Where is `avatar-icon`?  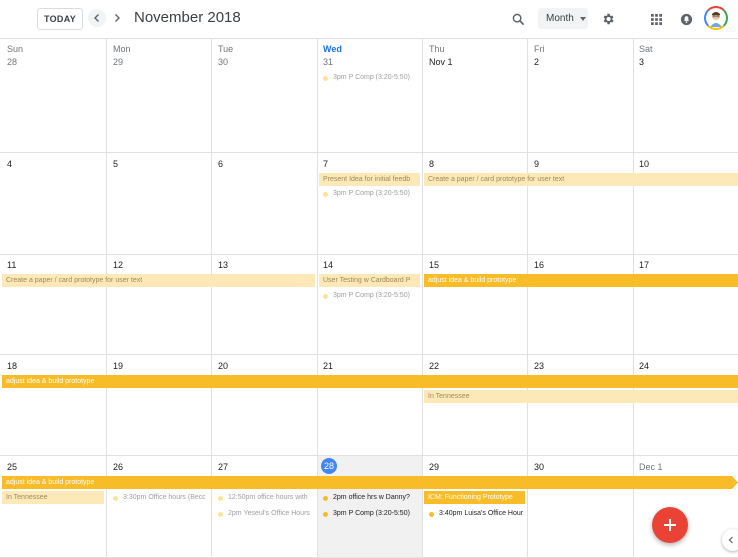 avatar-icon is located at coordinates (716, 19).